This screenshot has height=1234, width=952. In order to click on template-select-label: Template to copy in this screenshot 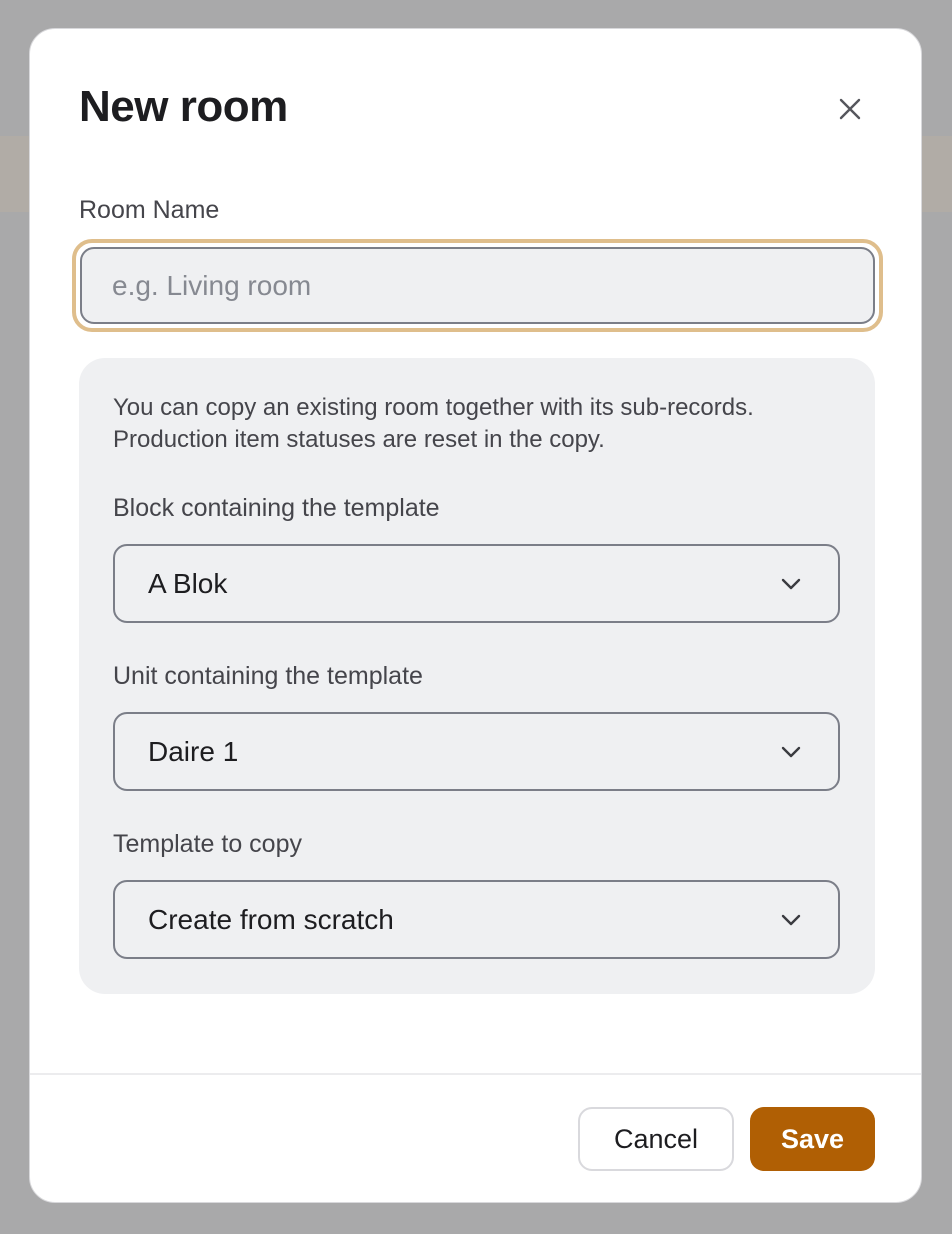, I will do `click(207, 844)`.